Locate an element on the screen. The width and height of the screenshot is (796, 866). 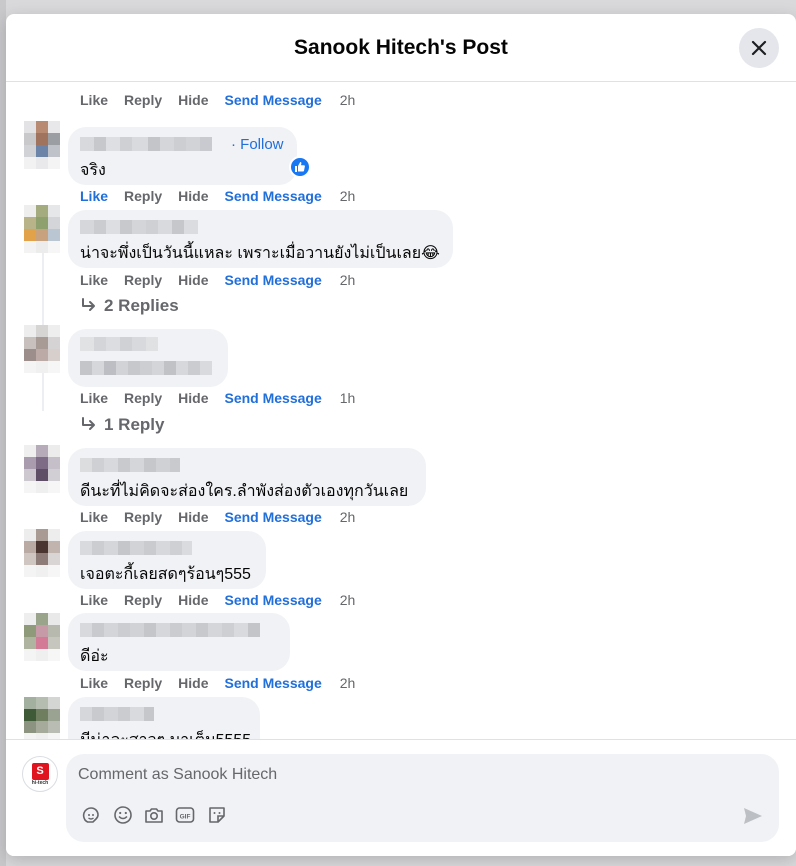
comment-composer-area: S hi-tech Comment as Sanook Hitech GIF is located at coordinates (401, 797).